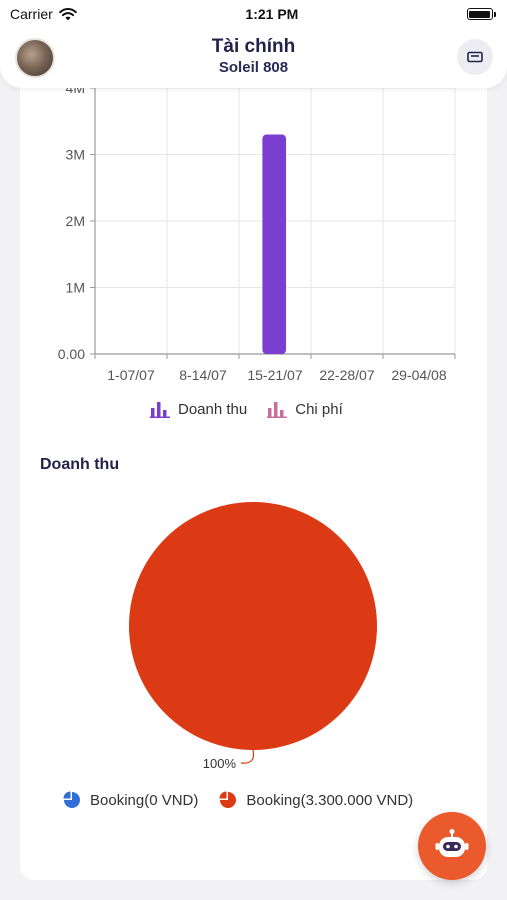 The height and width of the screenshot is (900, 507). I want to click on chatbot-button, so click(452, 846).